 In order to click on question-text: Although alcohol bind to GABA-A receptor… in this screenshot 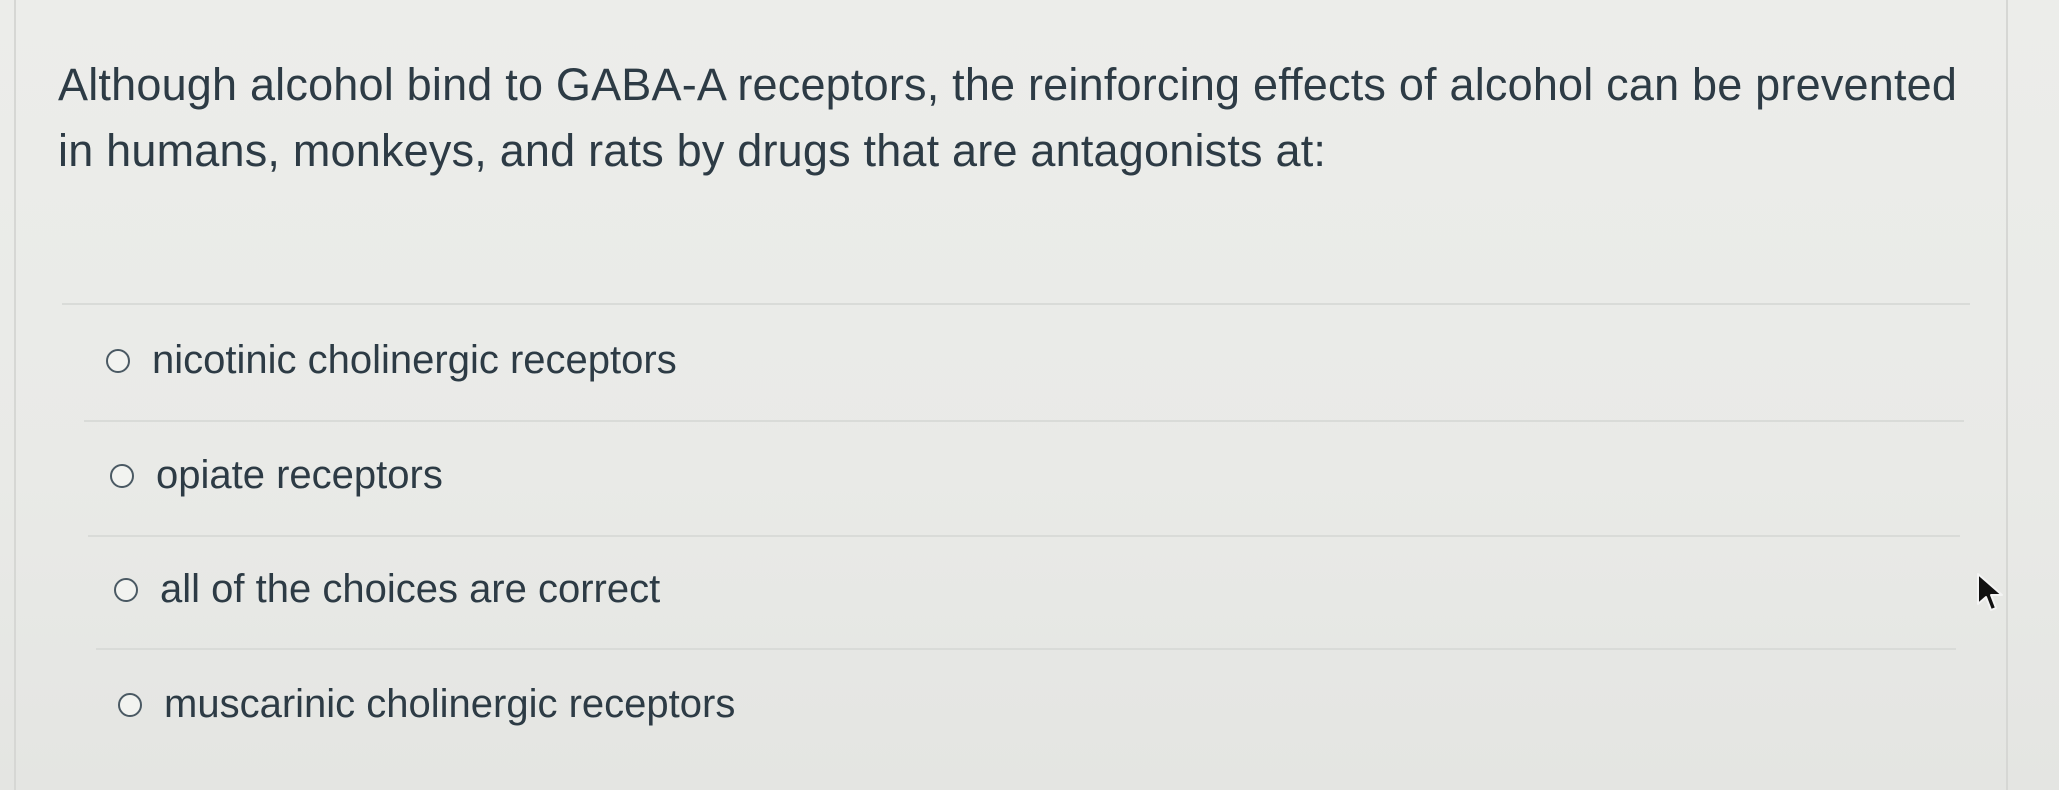, I will do `click(1008, 117)`.